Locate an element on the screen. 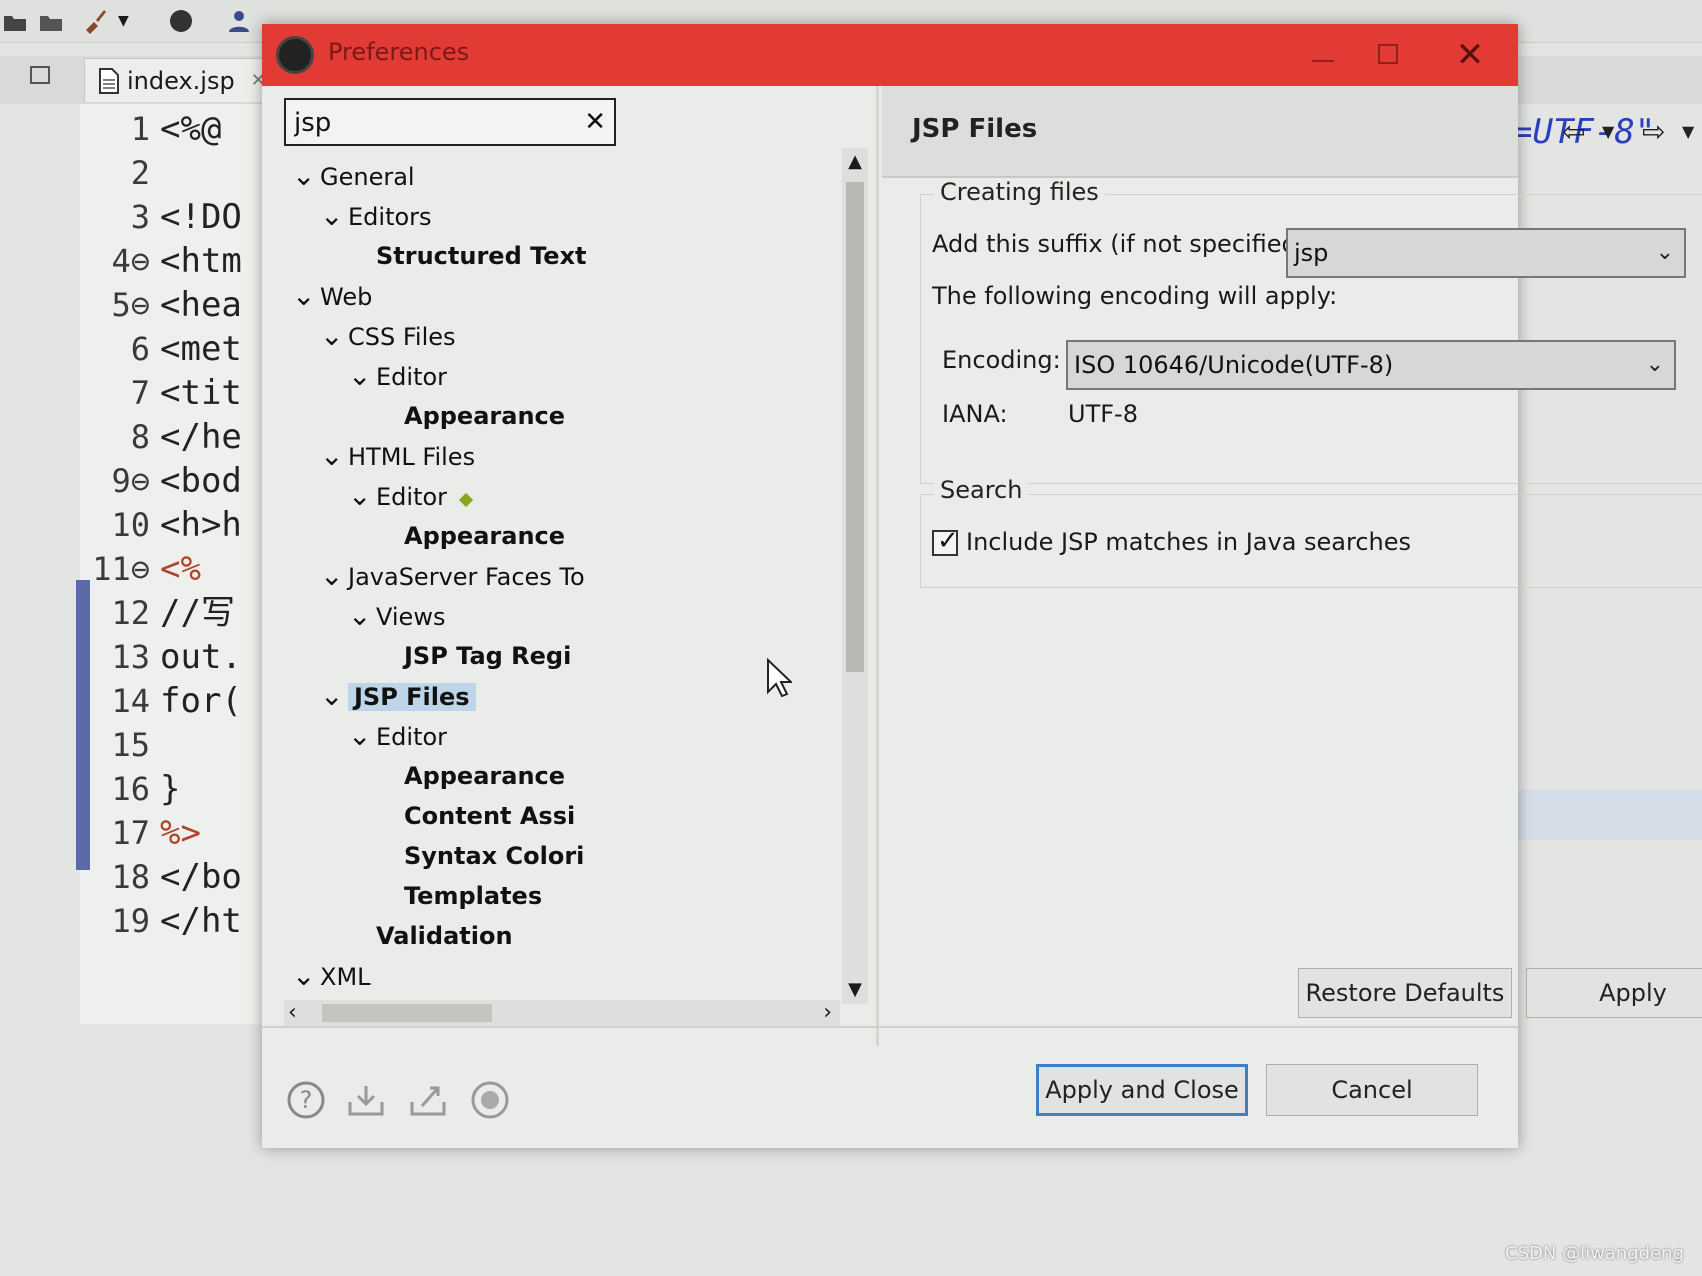 This screenshot has width=1702, height=1276. scroll-up-icon: ▲ is located at coordinates (855, 162).